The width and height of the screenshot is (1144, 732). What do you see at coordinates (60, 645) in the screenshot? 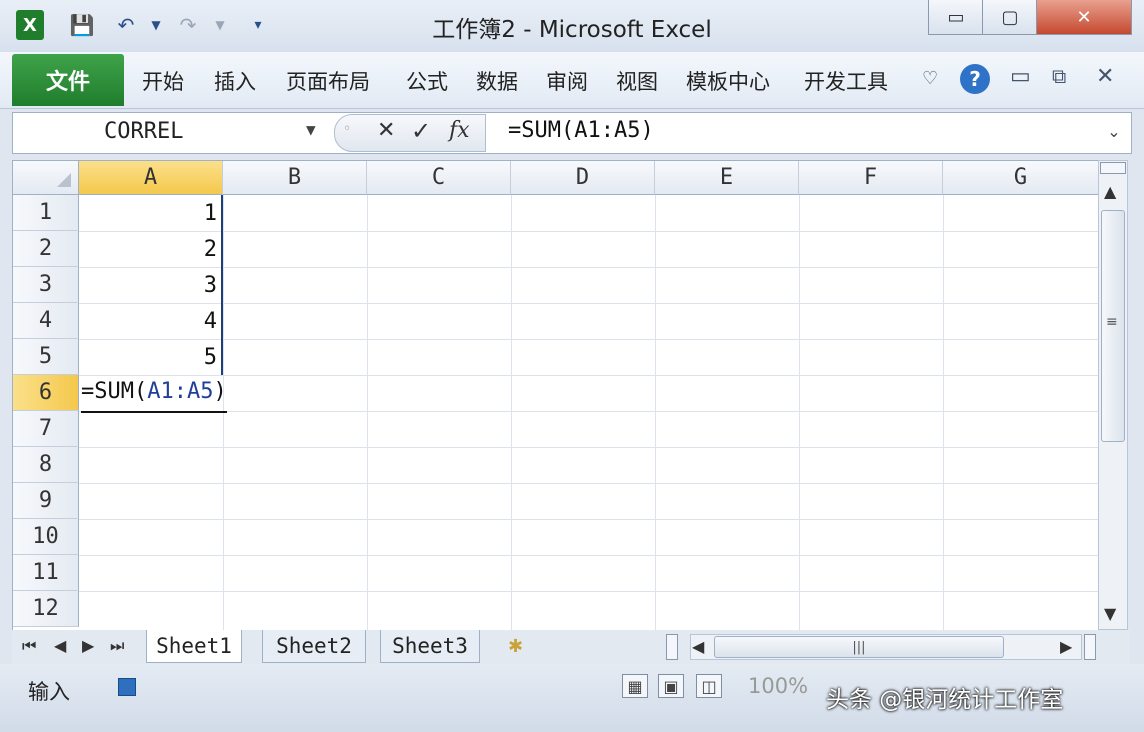
I see `prev-sheet-icon: ◀` at bounding box center [60, 645].